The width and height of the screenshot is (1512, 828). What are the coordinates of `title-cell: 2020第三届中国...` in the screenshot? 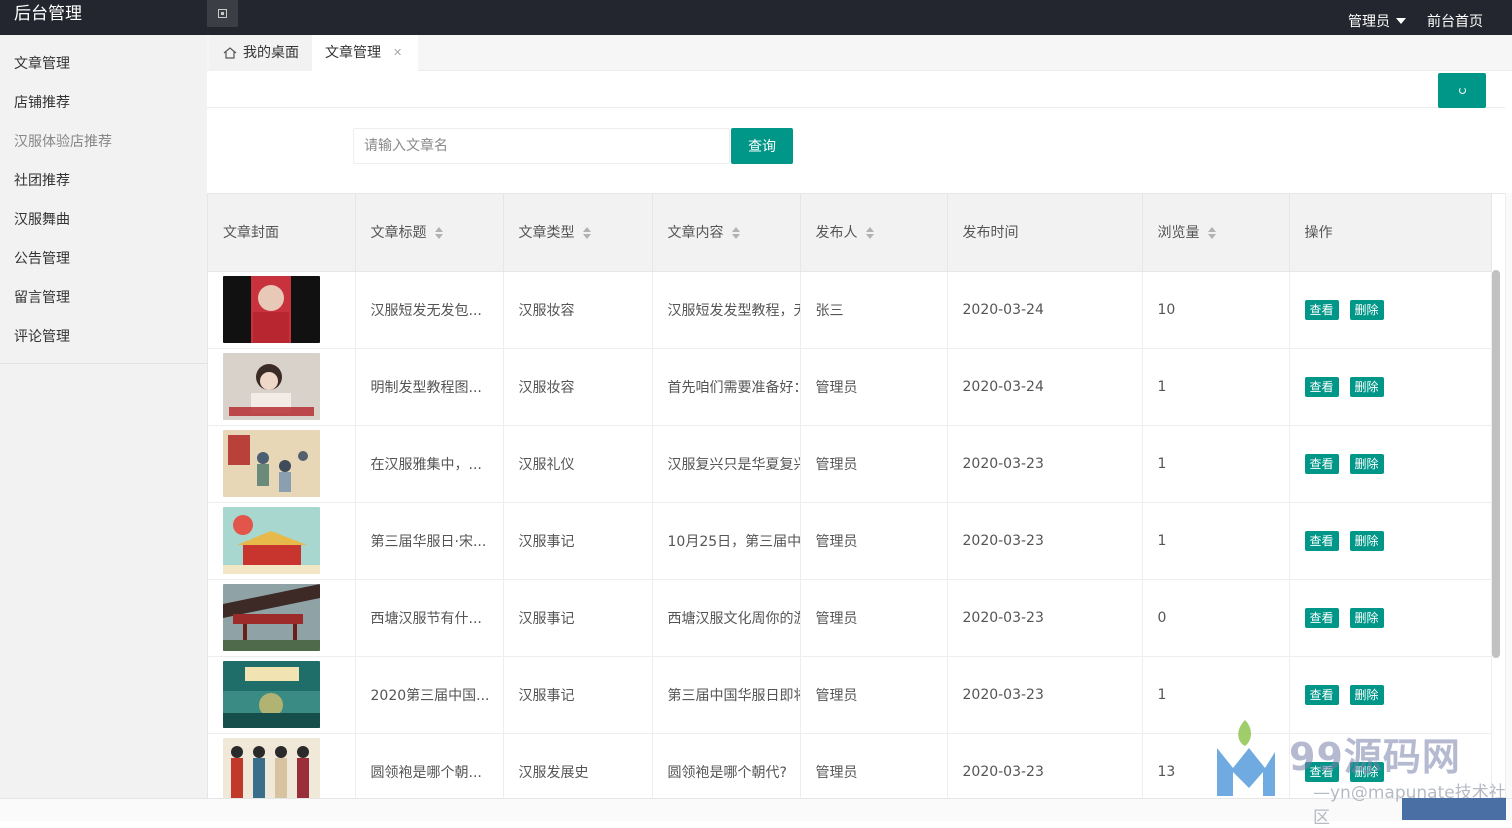 It's located at (429, 695).